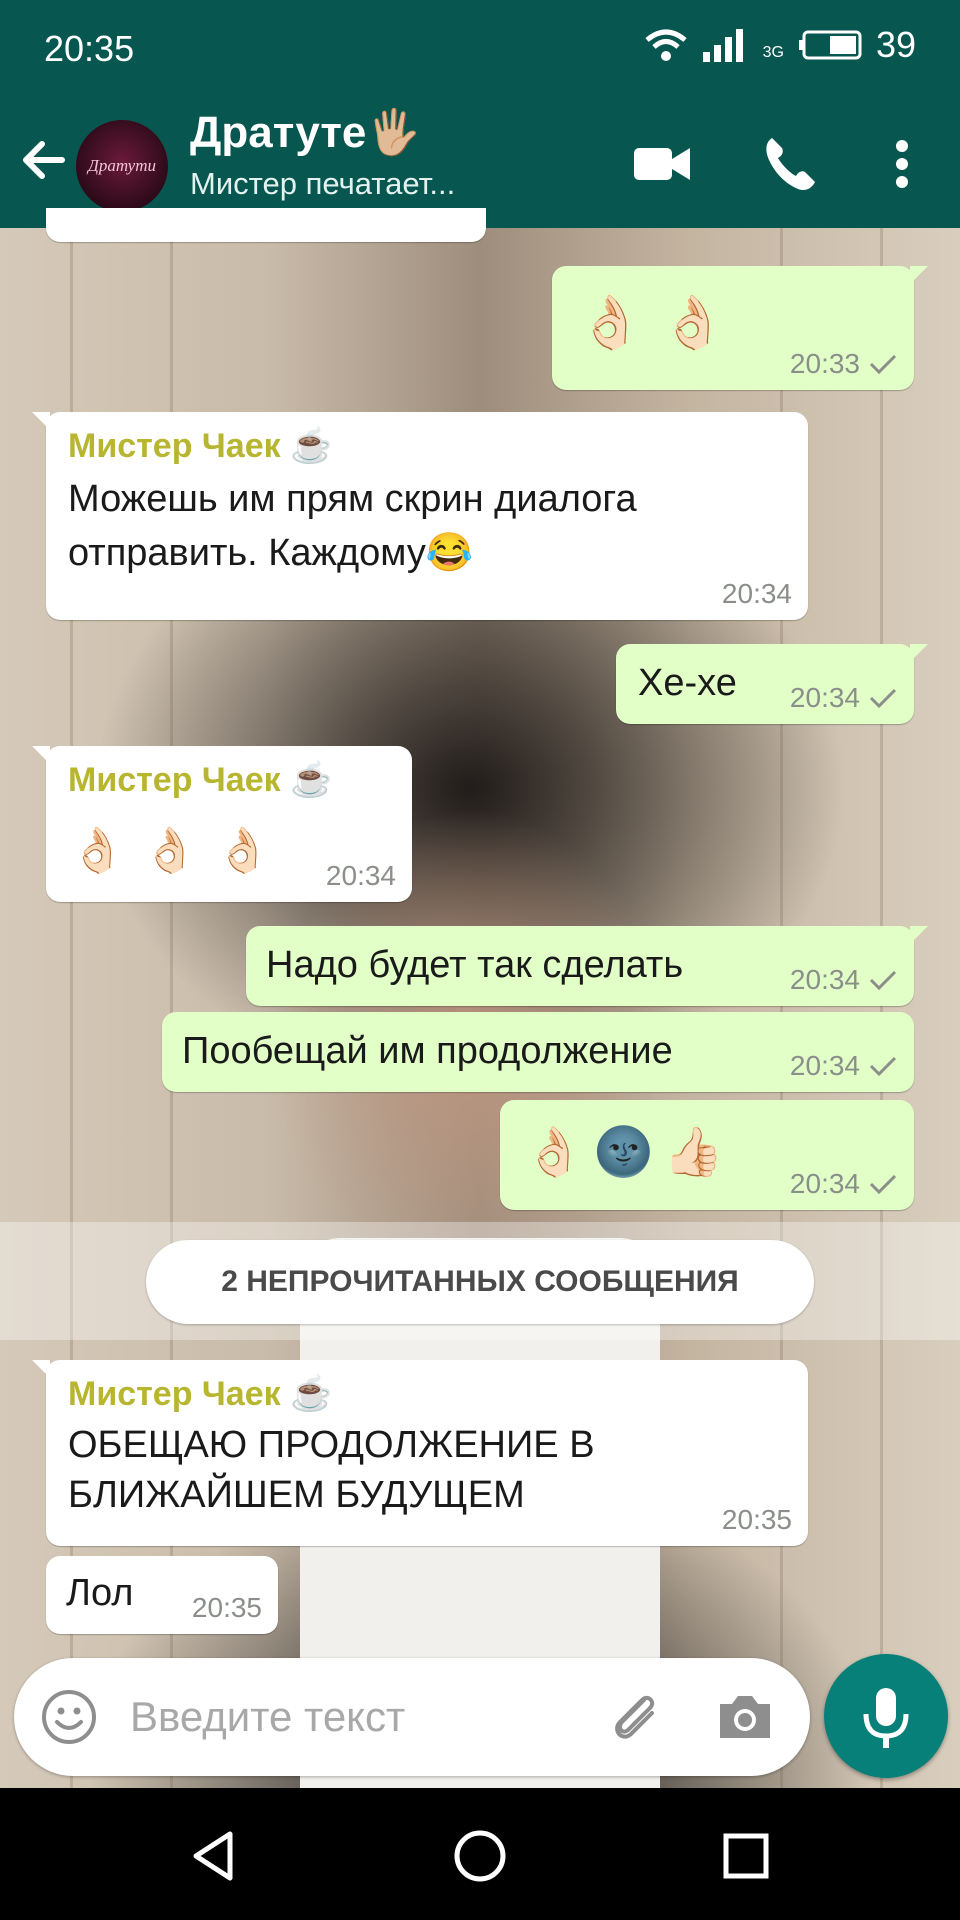 This screenshot has height=1920, width=960. I want to click on message-input, so click(365, 1717).